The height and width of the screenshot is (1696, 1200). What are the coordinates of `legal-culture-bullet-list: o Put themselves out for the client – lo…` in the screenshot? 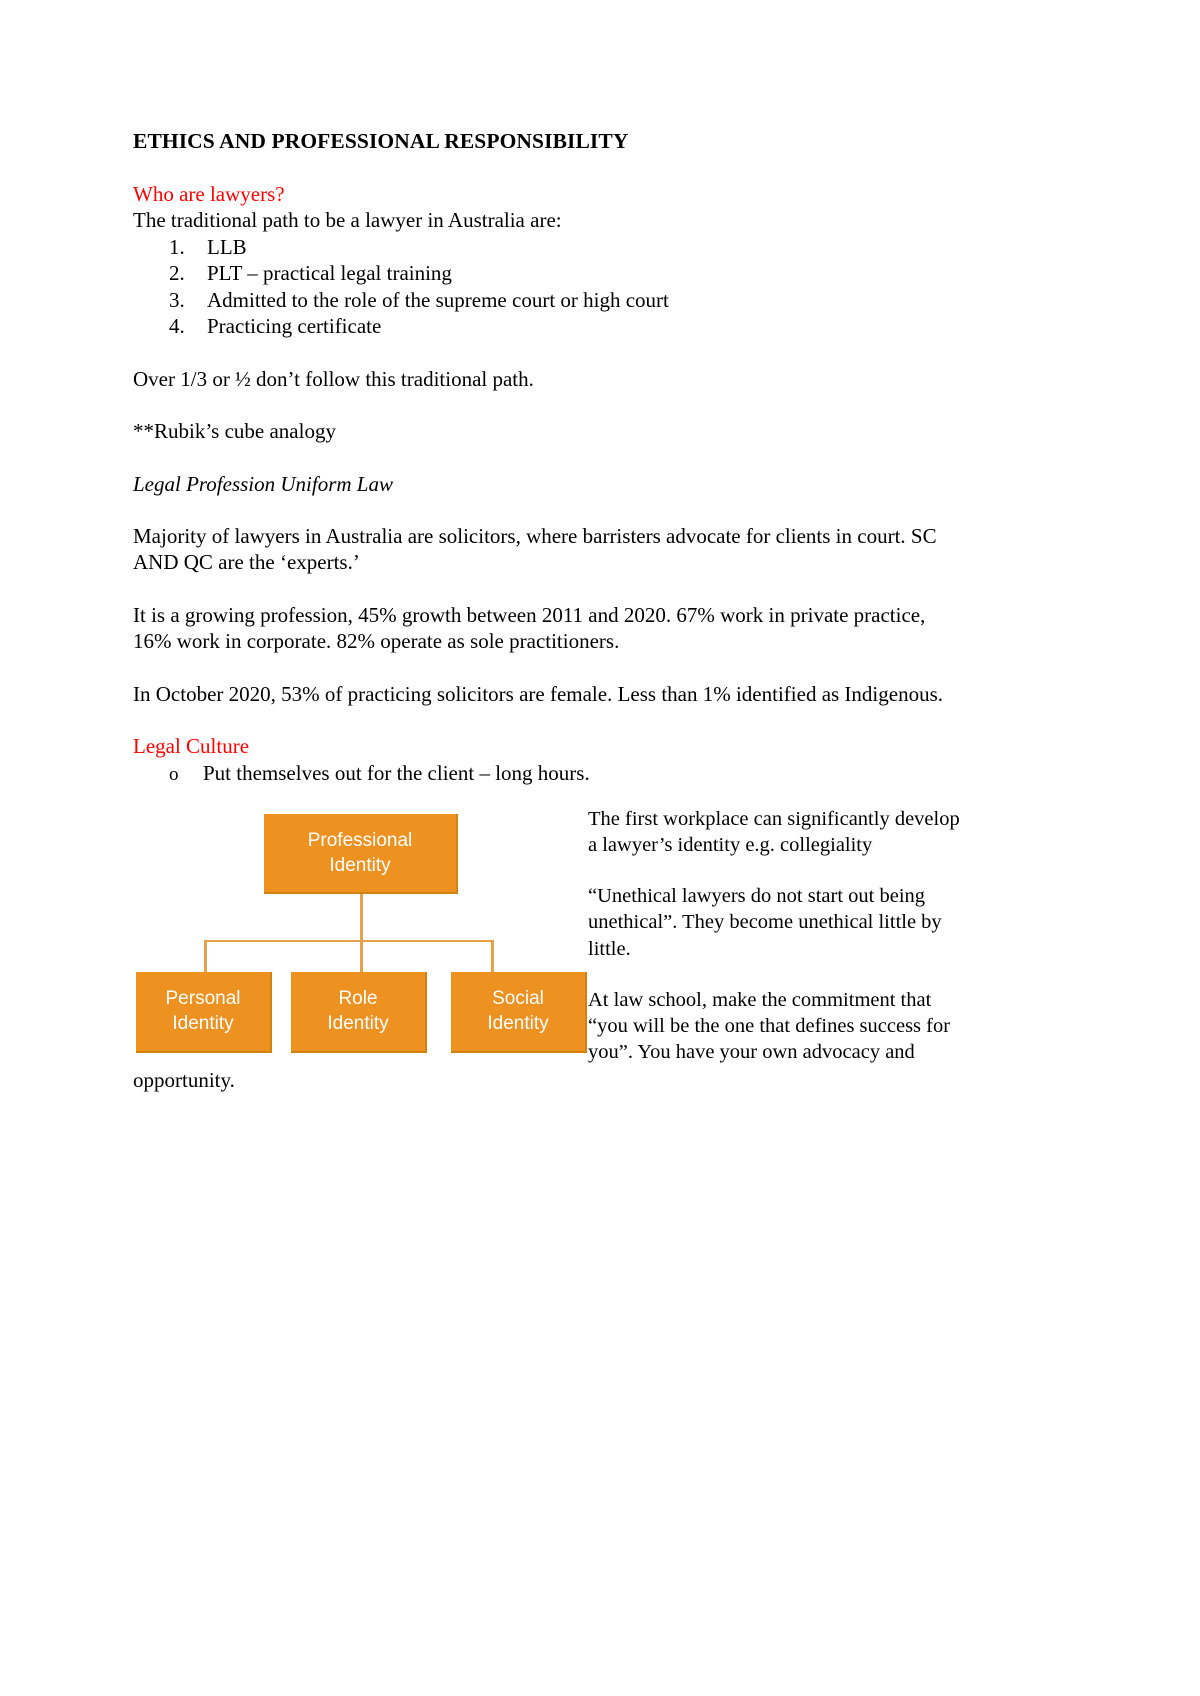 It's located at (551, 773).